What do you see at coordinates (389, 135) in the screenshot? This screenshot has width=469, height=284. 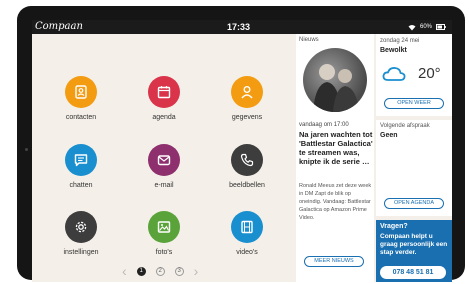 I see `appointment-value: Geen` at bounding box center [389, 135].